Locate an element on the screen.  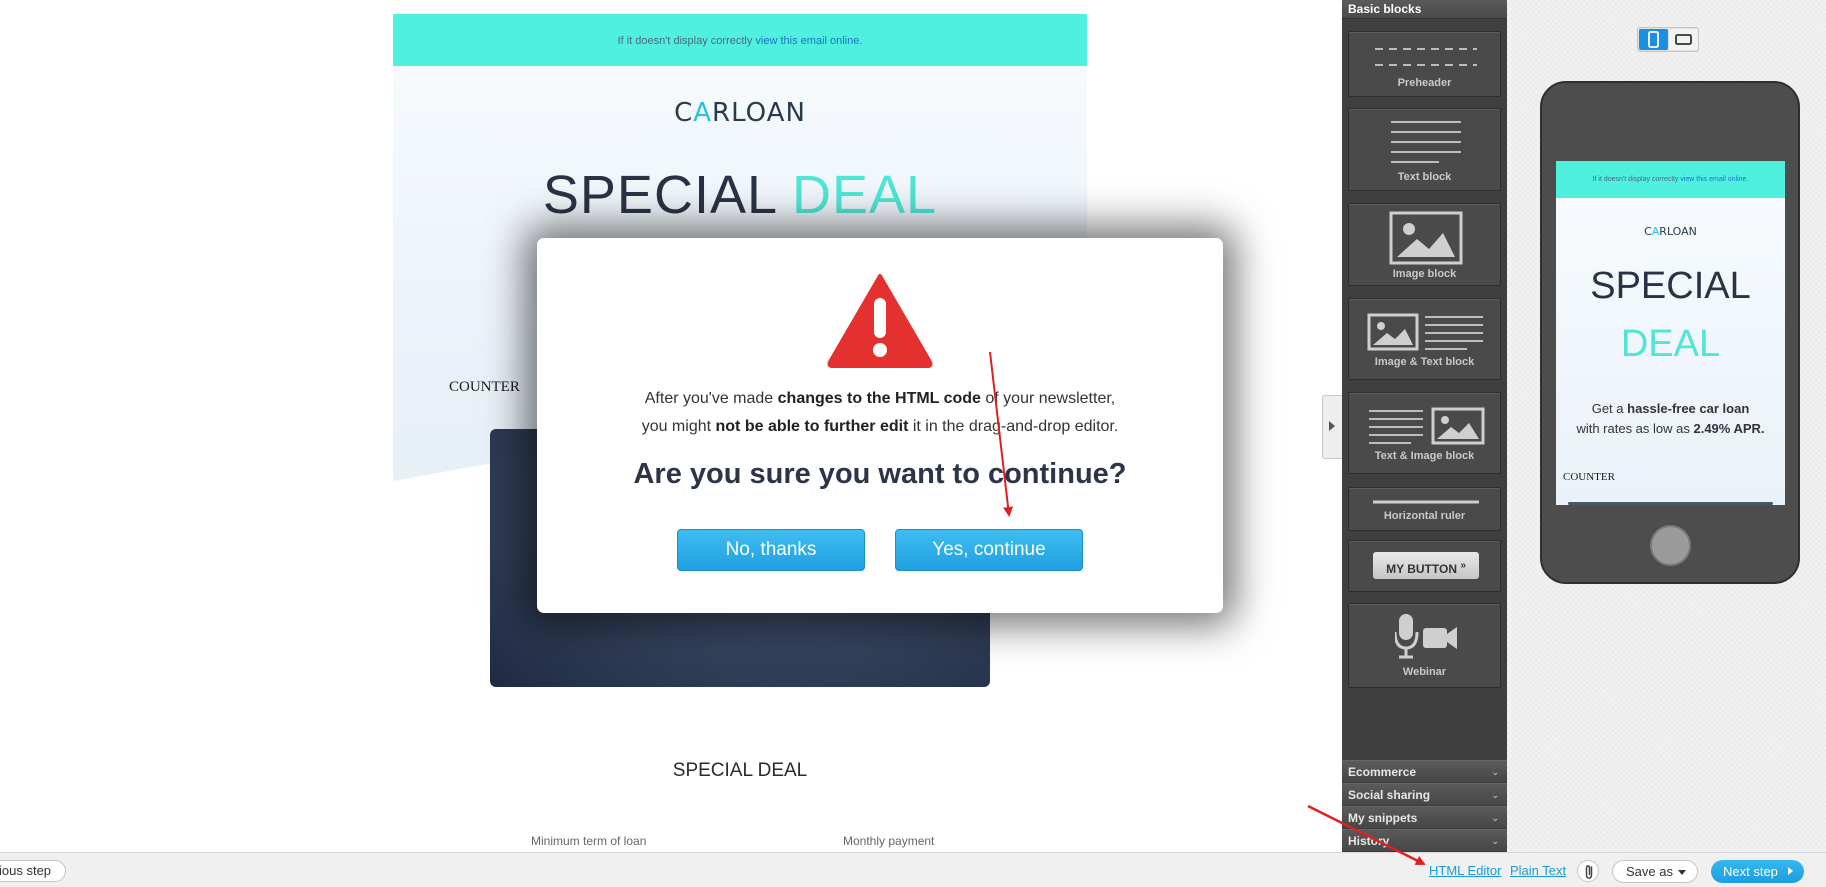
desktop-device-icon is located at coordinates (1683, 39).